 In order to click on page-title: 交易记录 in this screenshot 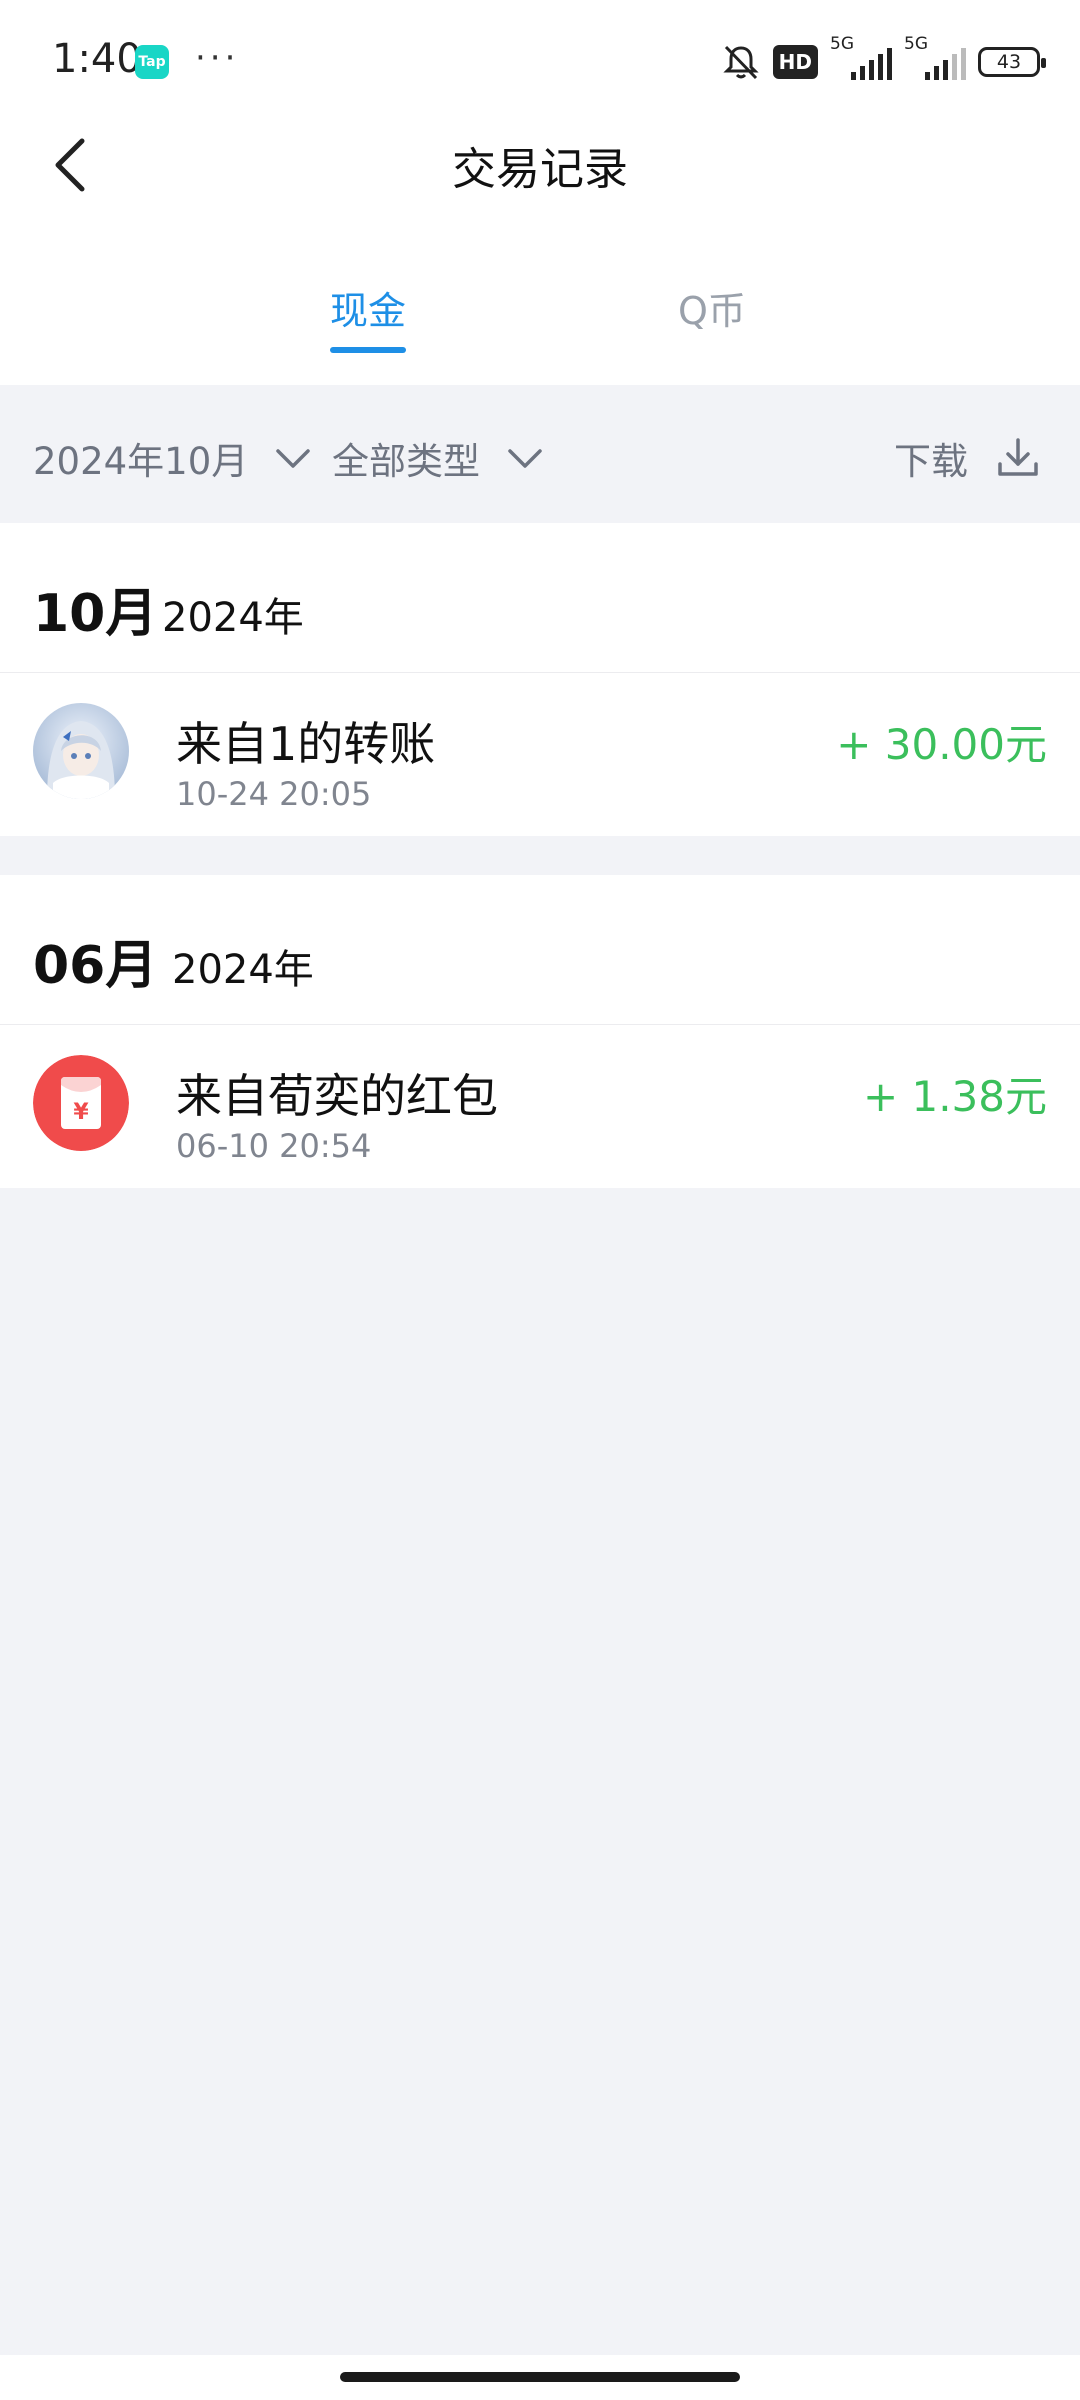, I will do `click(540, 169)`.